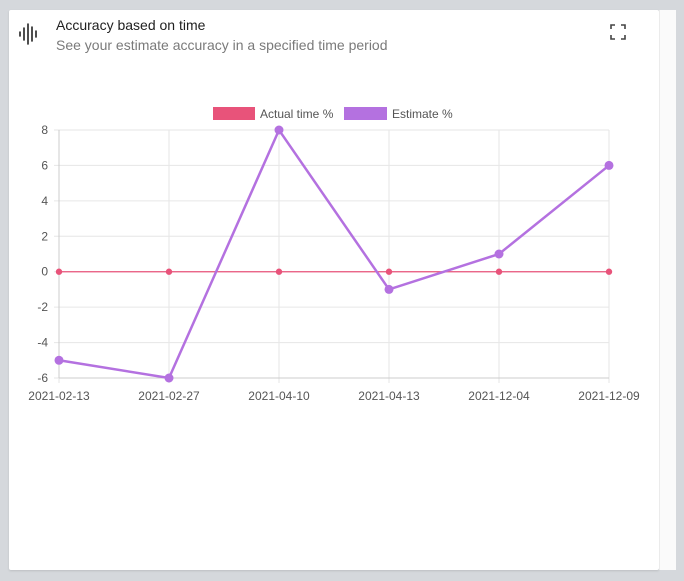  What do you see at coordinates (389, 396) in the screenshot?
I see `x-tick-label: 2021-04-13` at bounding box center [389, 396].